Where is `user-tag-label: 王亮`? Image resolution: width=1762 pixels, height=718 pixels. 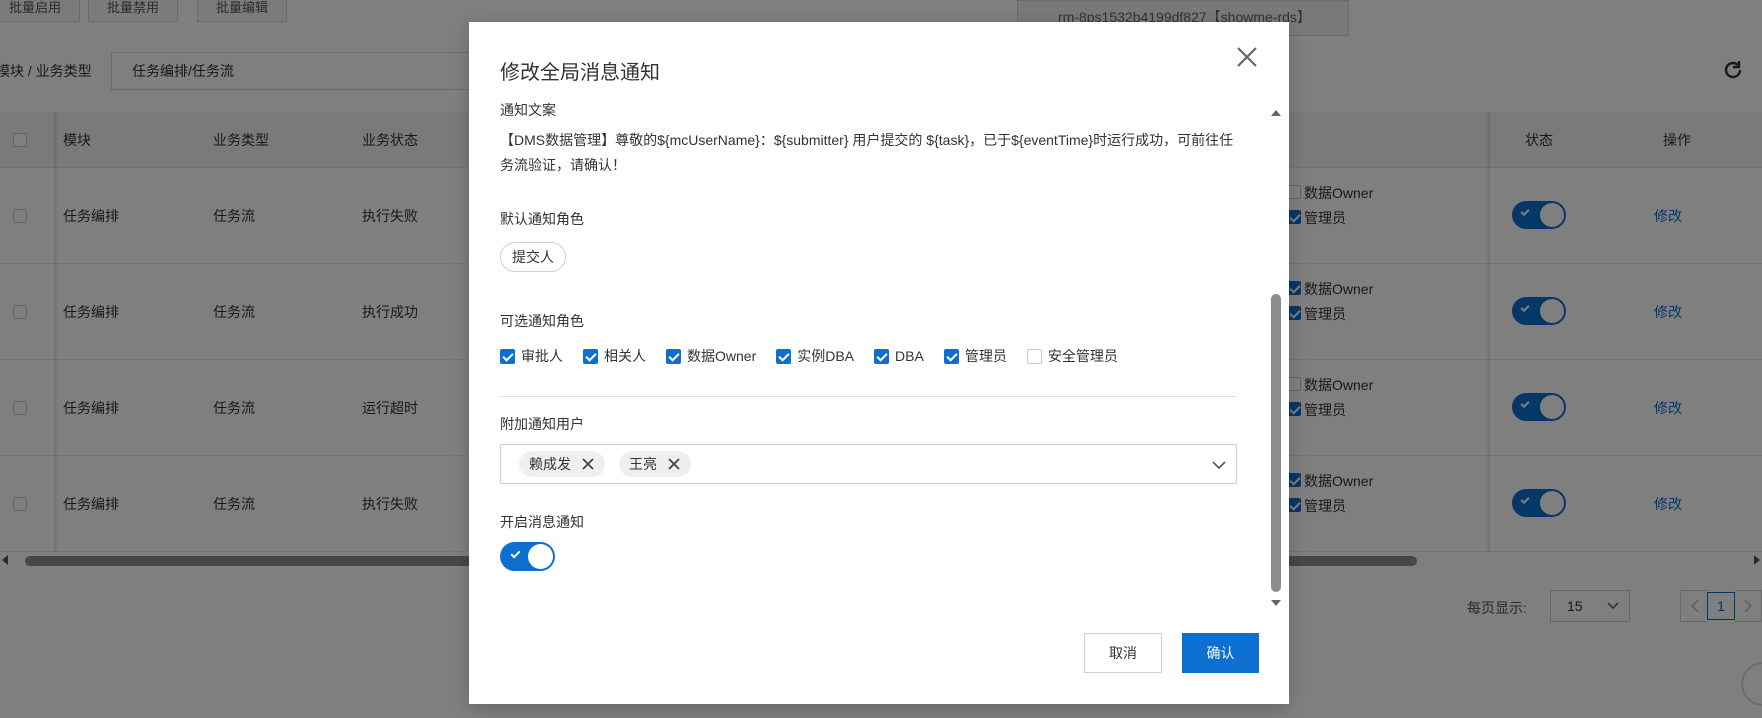
user-tag-label: 王亮 is located at coordinates (643, 464).